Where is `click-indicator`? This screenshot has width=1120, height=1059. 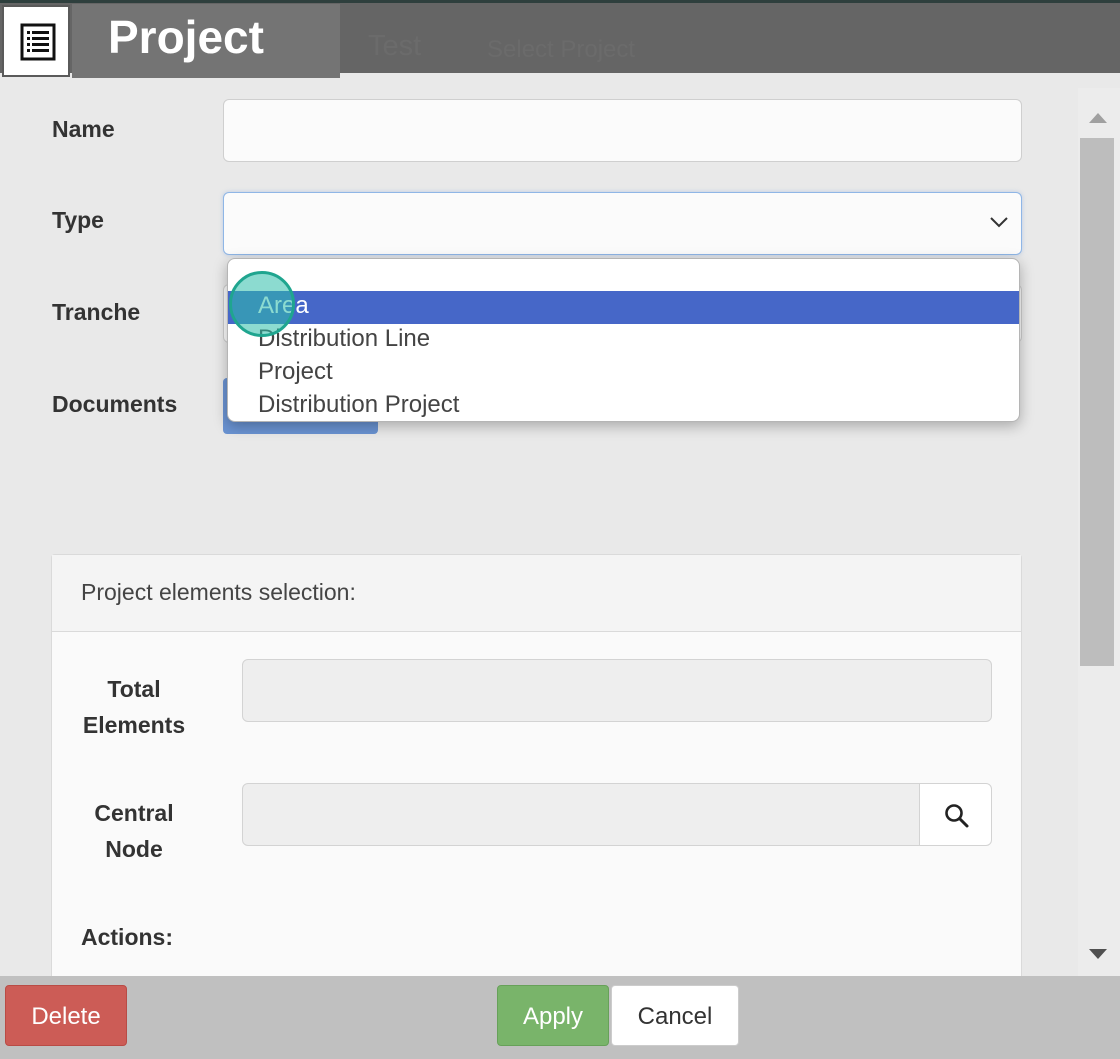
click-indicator is located at coordinates (262, 304).